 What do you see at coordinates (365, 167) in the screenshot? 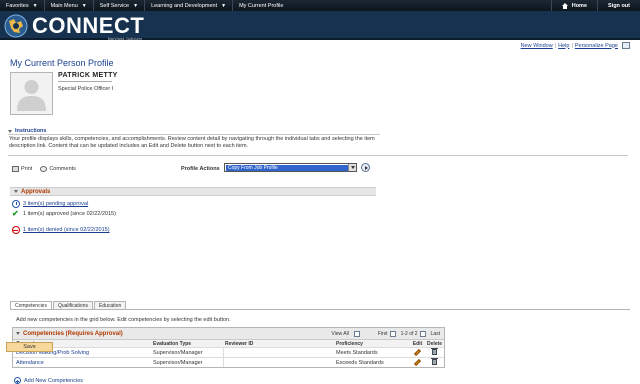
I see `go-button` at bounding box center [365, 167].